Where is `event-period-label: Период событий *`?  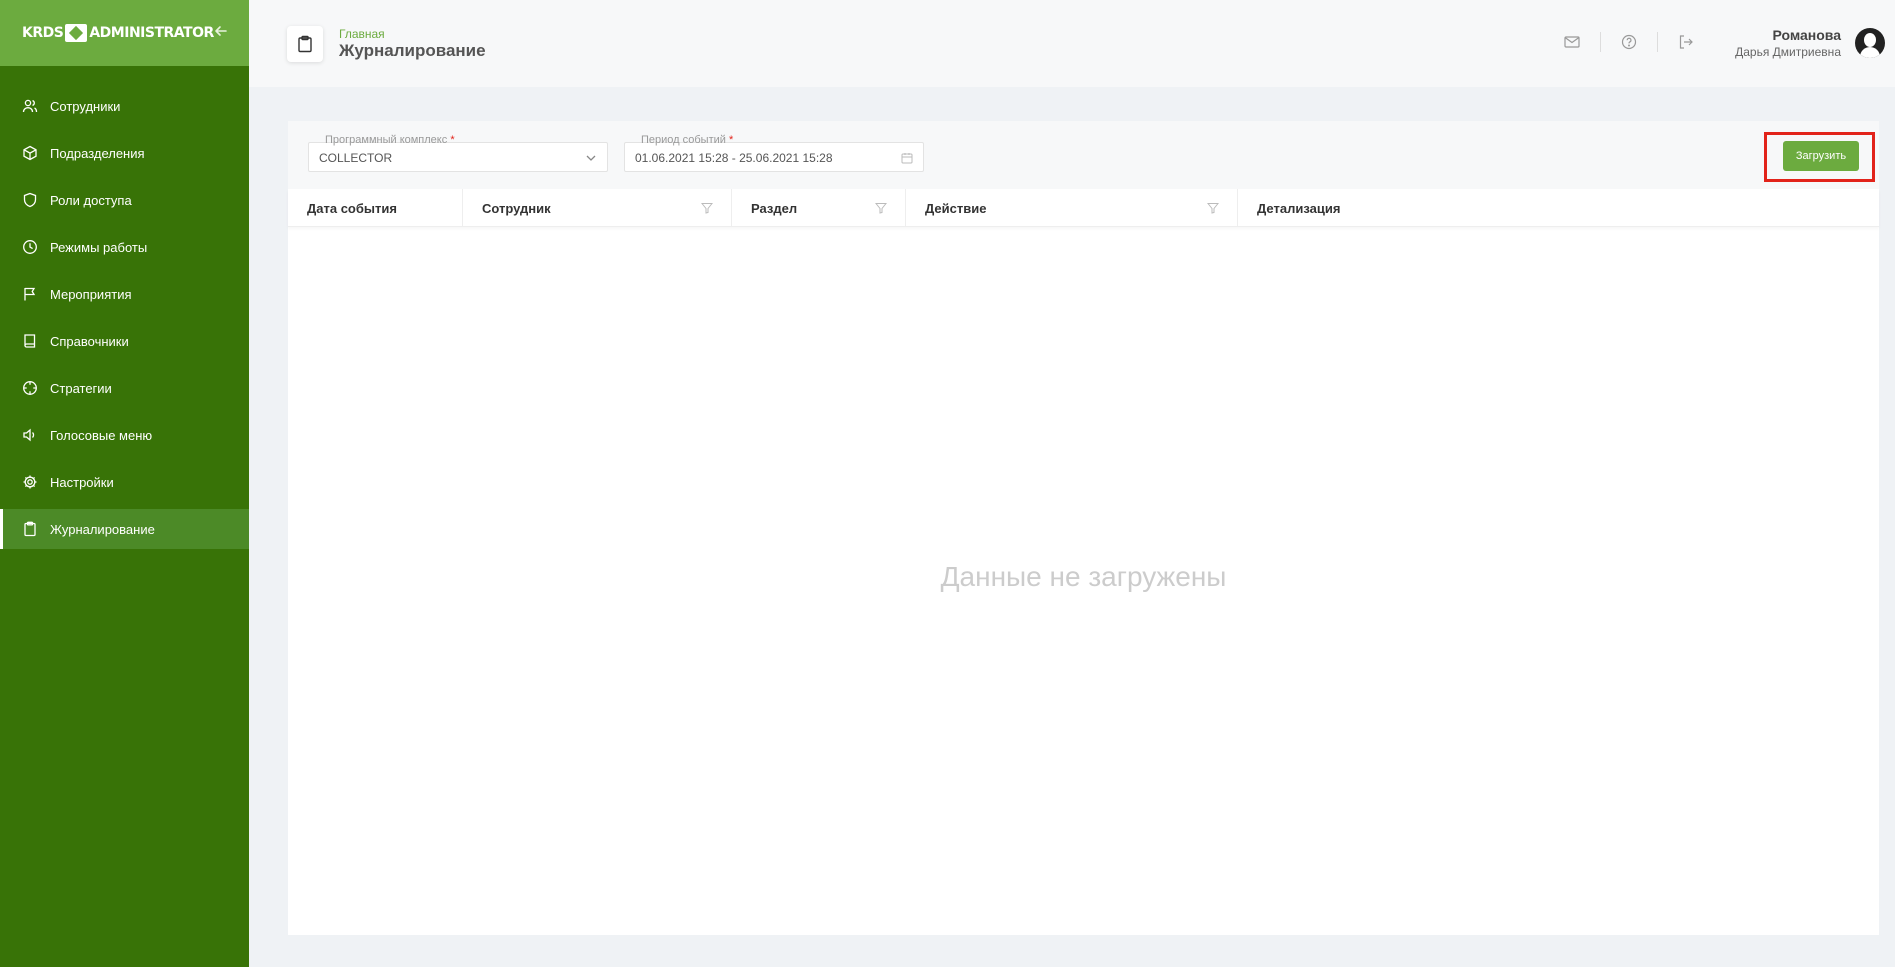 event-period-label: Период событий * is located at coordinates (687, 140).